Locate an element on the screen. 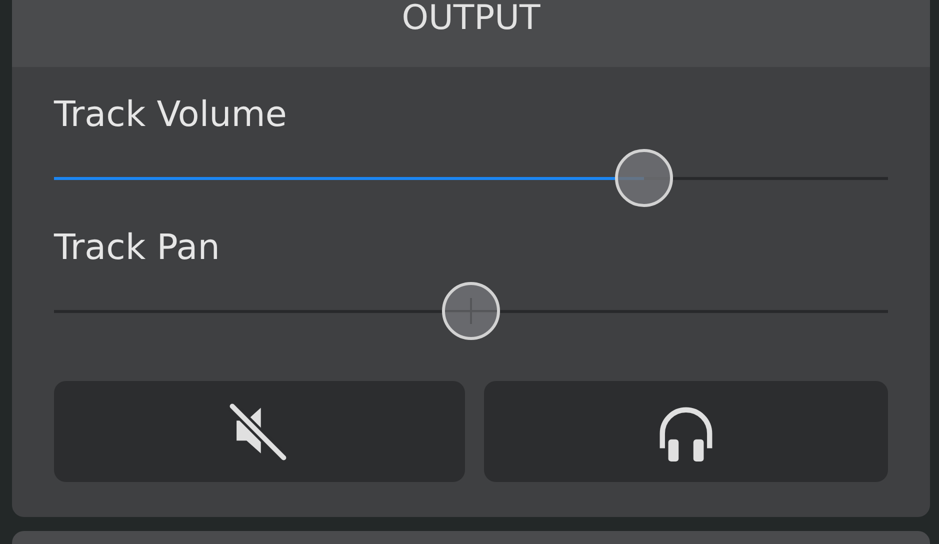 The image size is (939, 544). panel-title: OUTPUT is located at coordinates (471, 18).